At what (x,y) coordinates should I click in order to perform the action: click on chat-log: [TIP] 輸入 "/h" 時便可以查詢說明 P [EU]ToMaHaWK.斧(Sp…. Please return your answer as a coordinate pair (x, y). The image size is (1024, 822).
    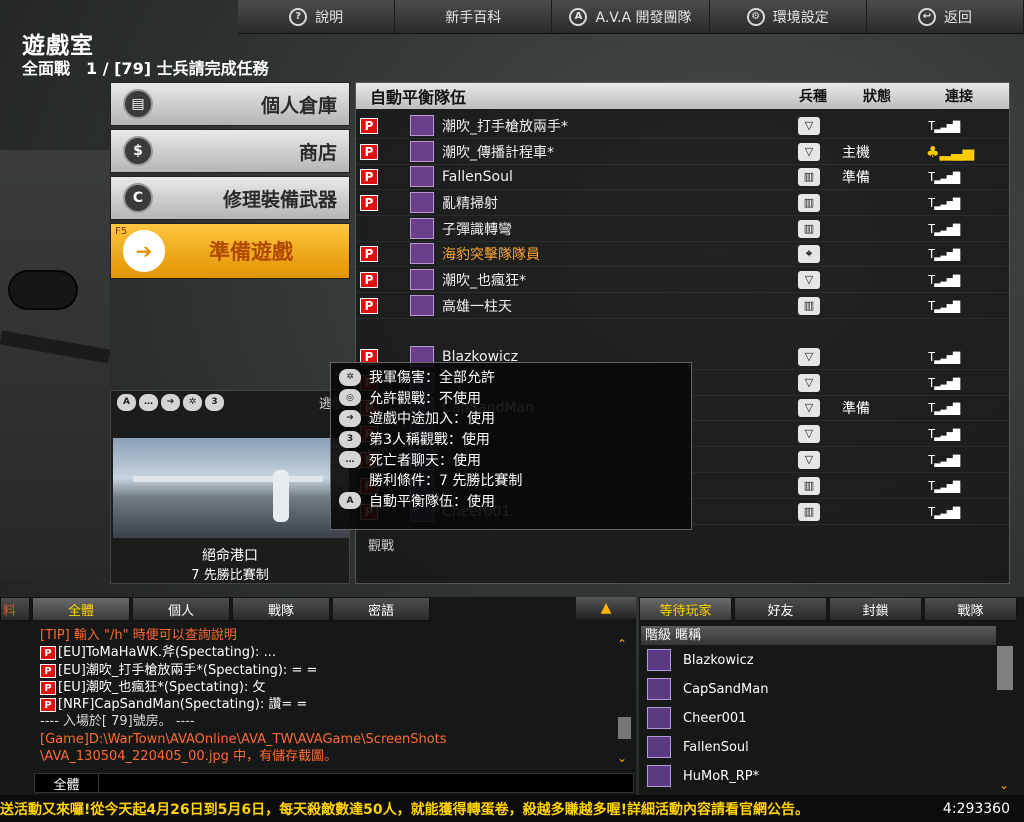
    Looking at the image, I should click on (327, 701).